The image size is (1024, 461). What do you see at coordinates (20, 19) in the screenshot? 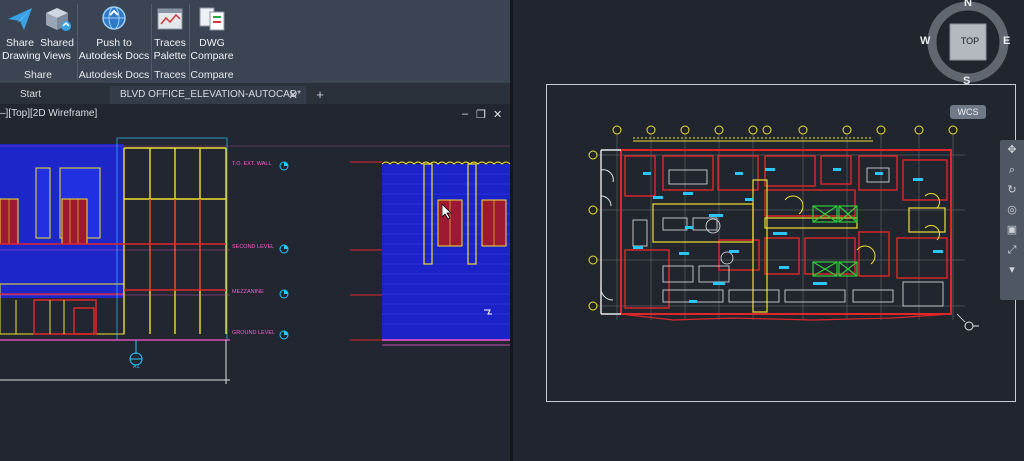
I see `paper-plane-icon` at bounding box center [20, 19].